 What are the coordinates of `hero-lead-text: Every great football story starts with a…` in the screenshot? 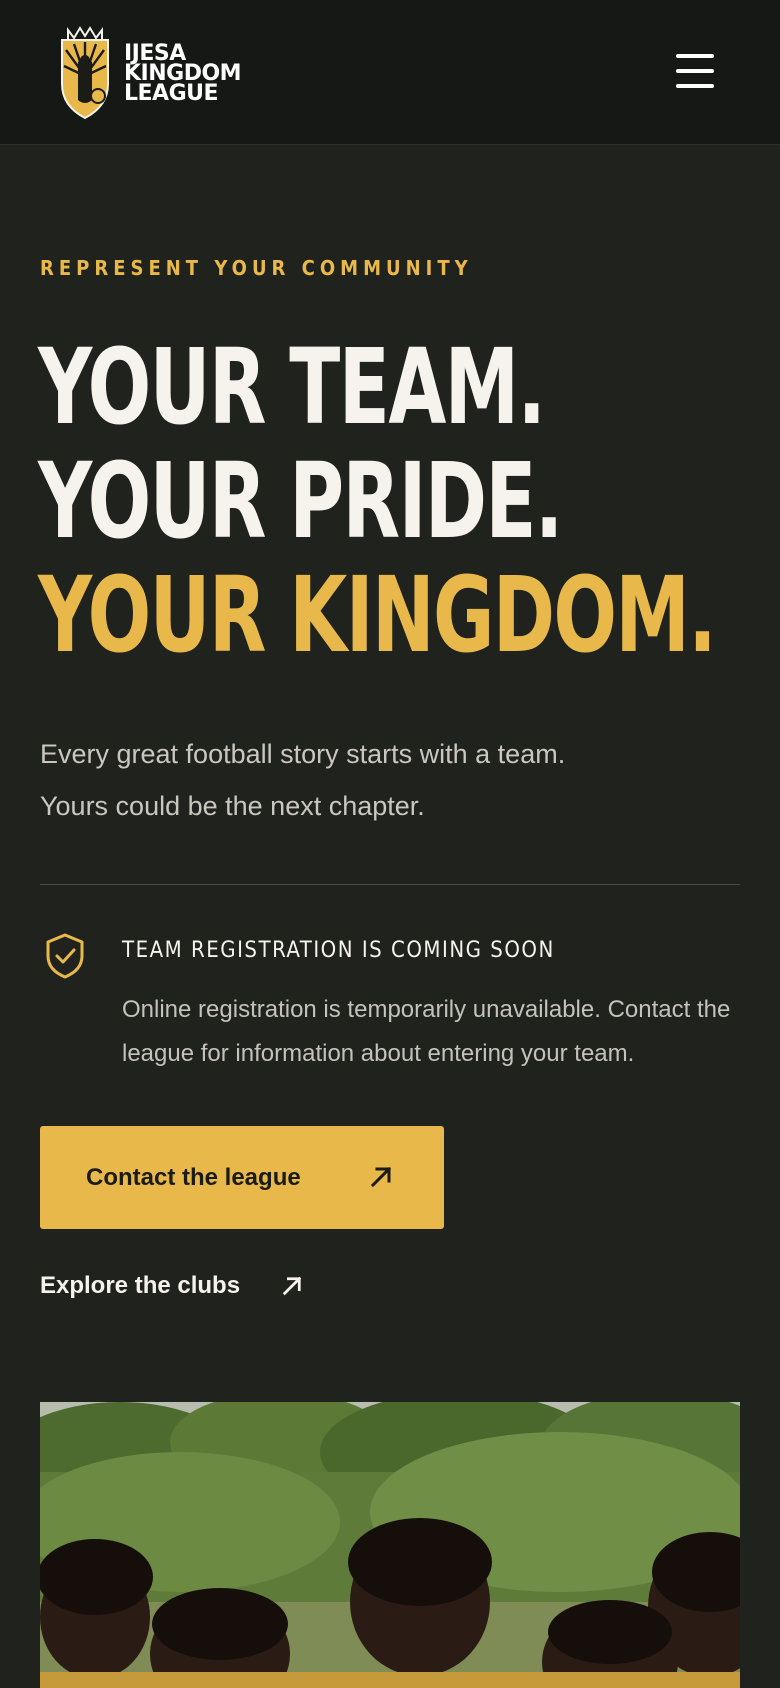 It's located at (390, 780).